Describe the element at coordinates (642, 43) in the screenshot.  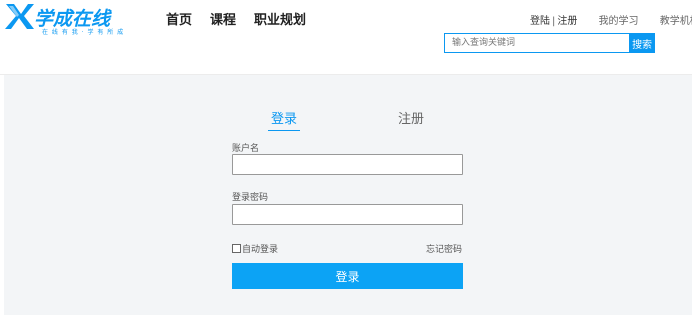
I see `search-button: 搜索` at that location.